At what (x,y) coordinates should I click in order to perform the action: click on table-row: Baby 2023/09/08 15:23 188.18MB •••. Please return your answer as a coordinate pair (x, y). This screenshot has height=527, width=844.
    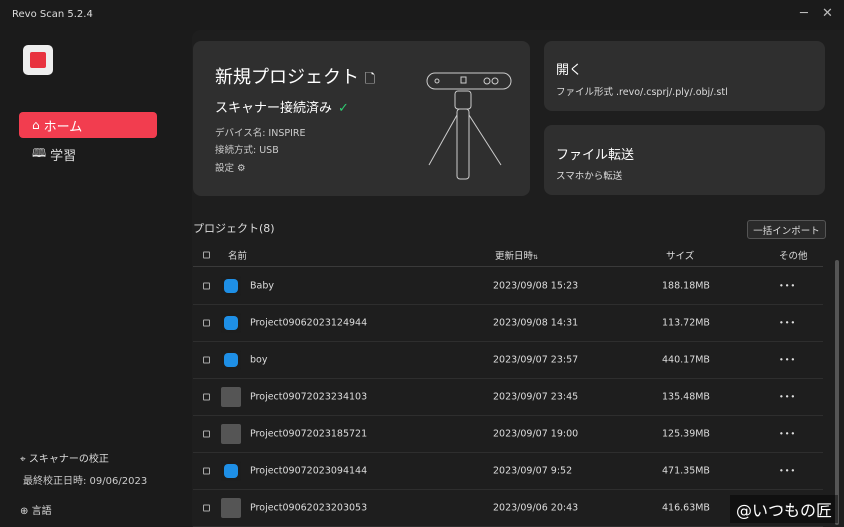
    Looking at the image, I should click on (508, 286).